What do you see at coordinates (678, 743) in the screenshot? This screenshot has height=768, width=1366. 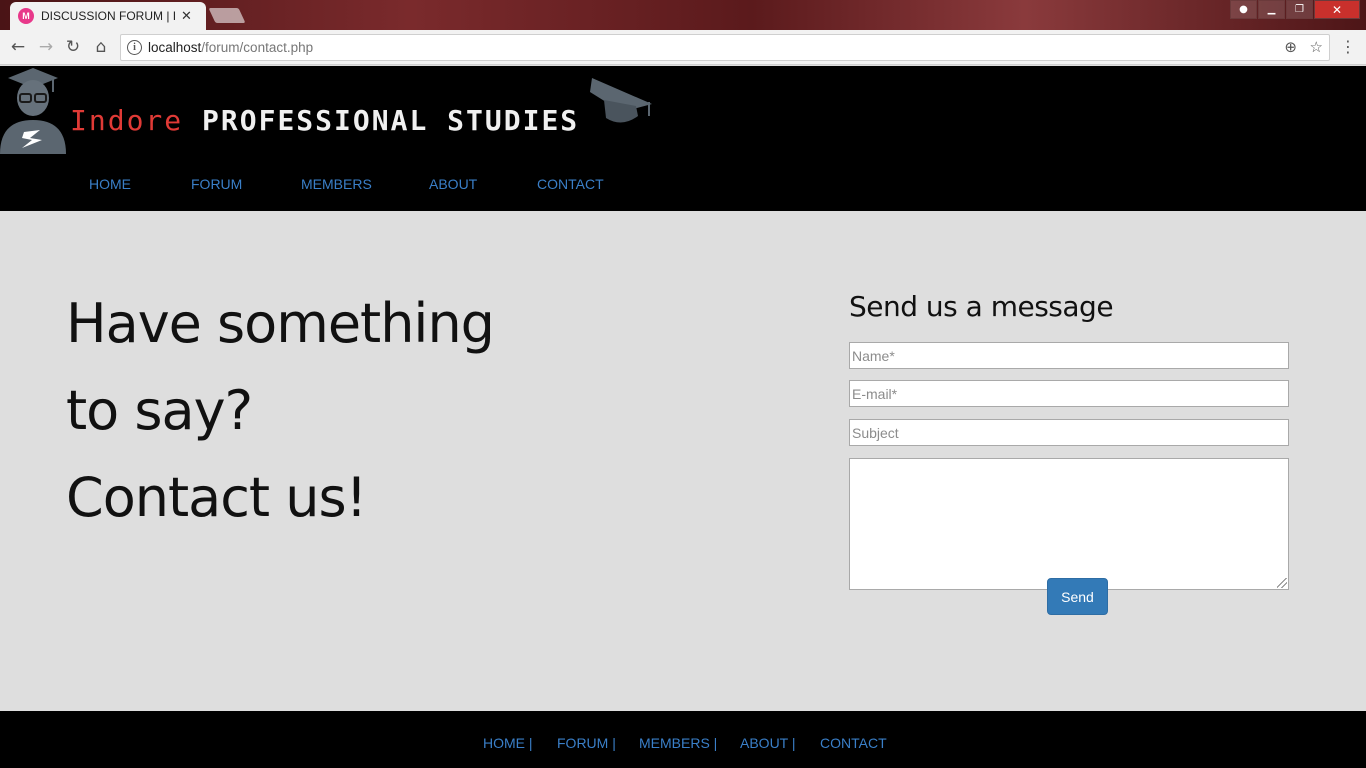 I see `footer-nav-members: MEMBERS |` at bounding box center [678, 743].